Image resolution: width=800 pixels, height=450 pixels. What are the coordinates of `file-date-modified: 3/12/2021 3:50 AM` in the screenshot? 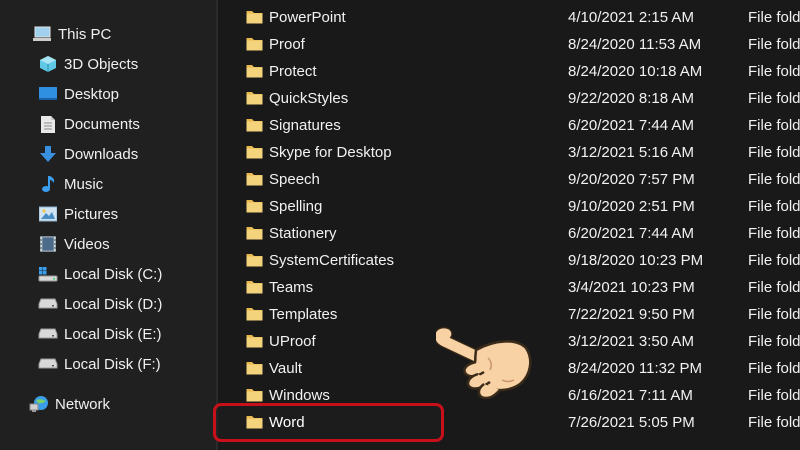 It's located at (631, 341).